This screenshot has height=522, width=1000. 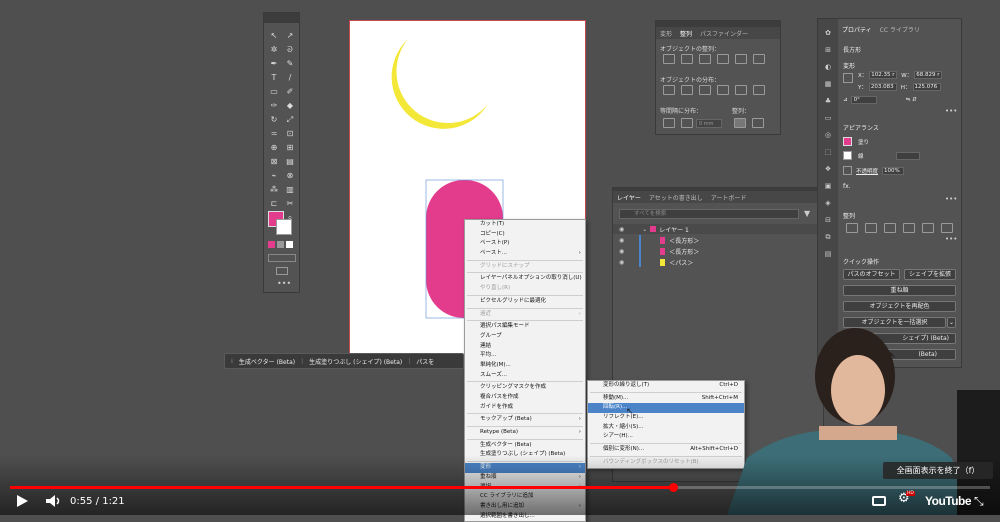 I want to click on menu-item: コピー(C), so click(x=525, y=235).